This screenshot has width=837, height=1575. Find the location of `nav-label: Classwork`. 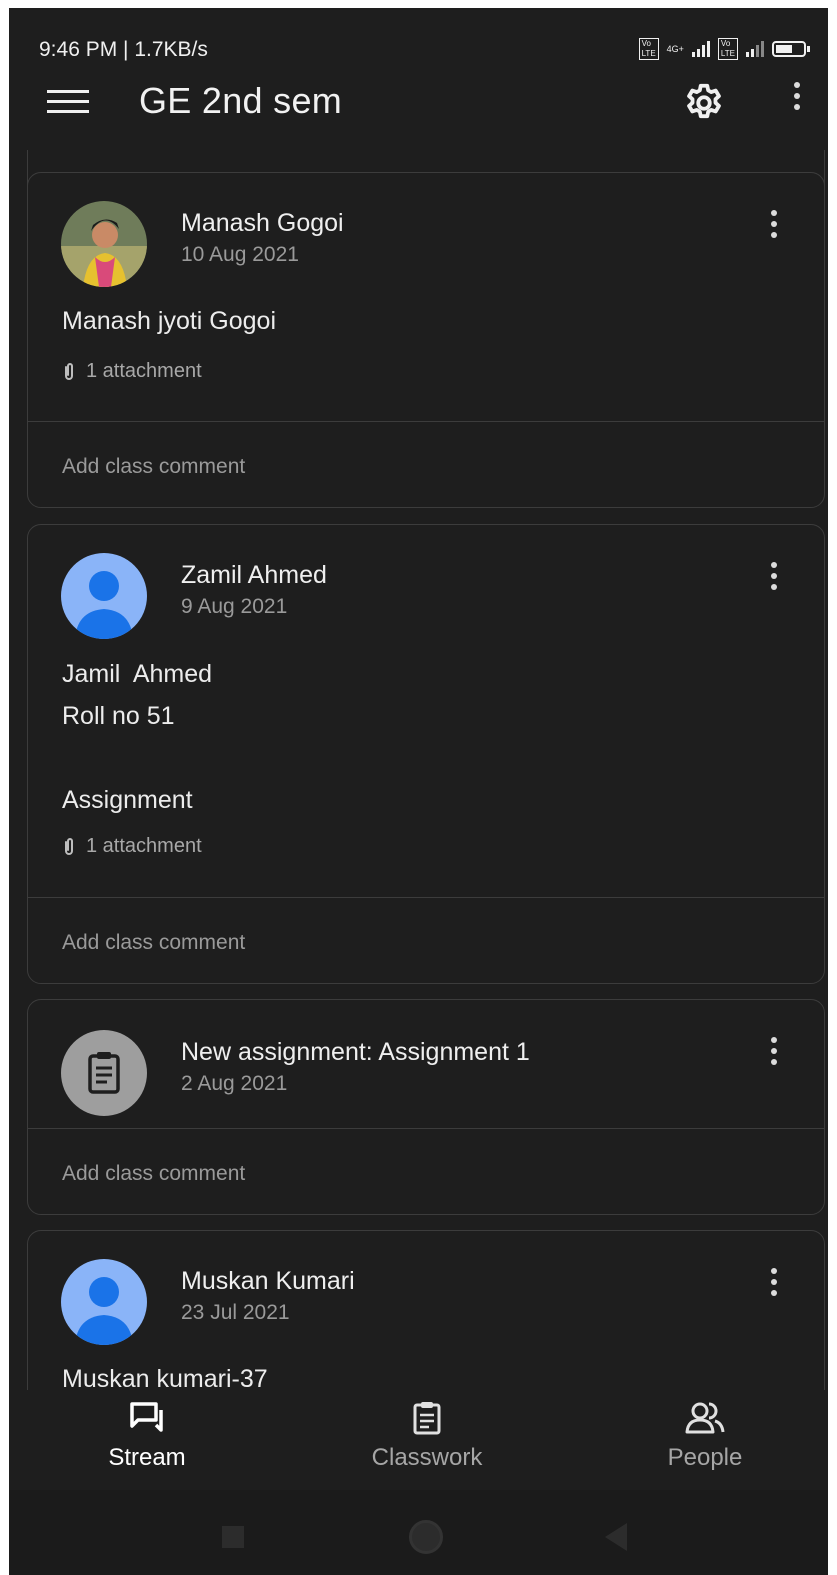

nav-label: Classwork is located at coordinates (427, 1457).